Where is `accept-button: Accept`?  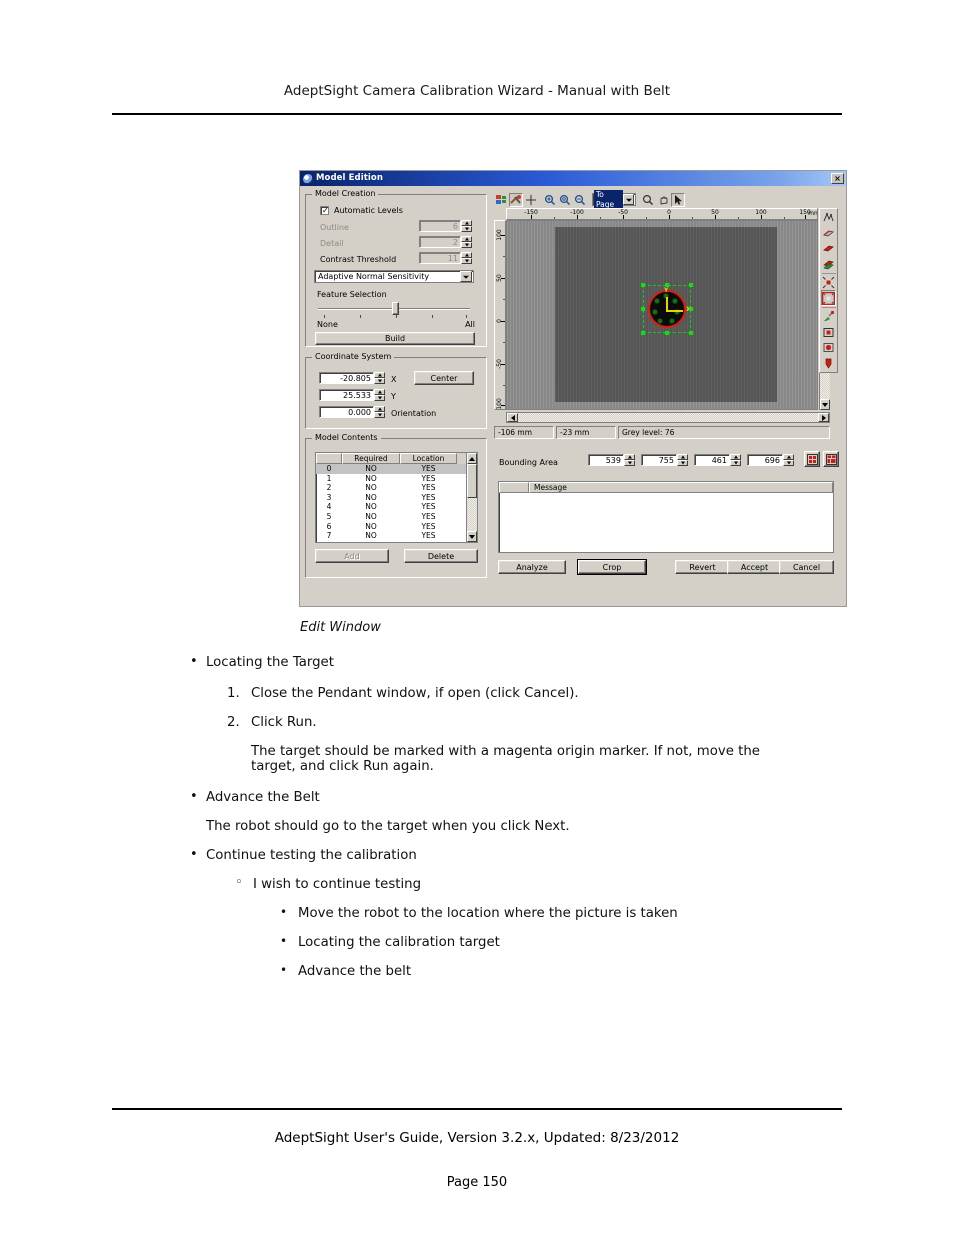 accept-button: Accept is located at coordinates (754, 567).